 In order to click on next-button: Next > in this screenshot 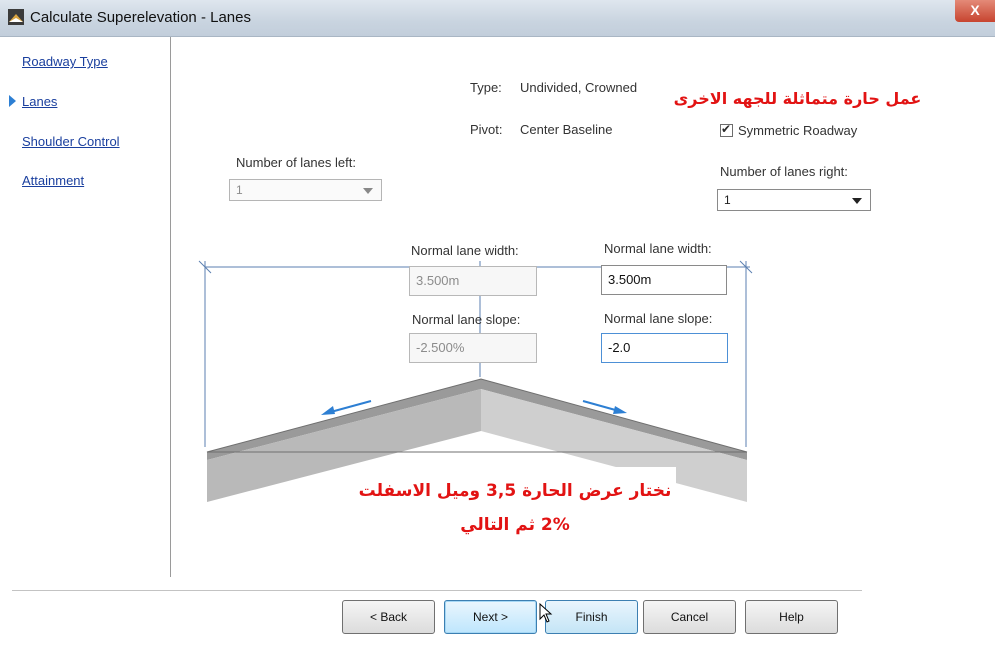, I will do `click(490, 617)`.